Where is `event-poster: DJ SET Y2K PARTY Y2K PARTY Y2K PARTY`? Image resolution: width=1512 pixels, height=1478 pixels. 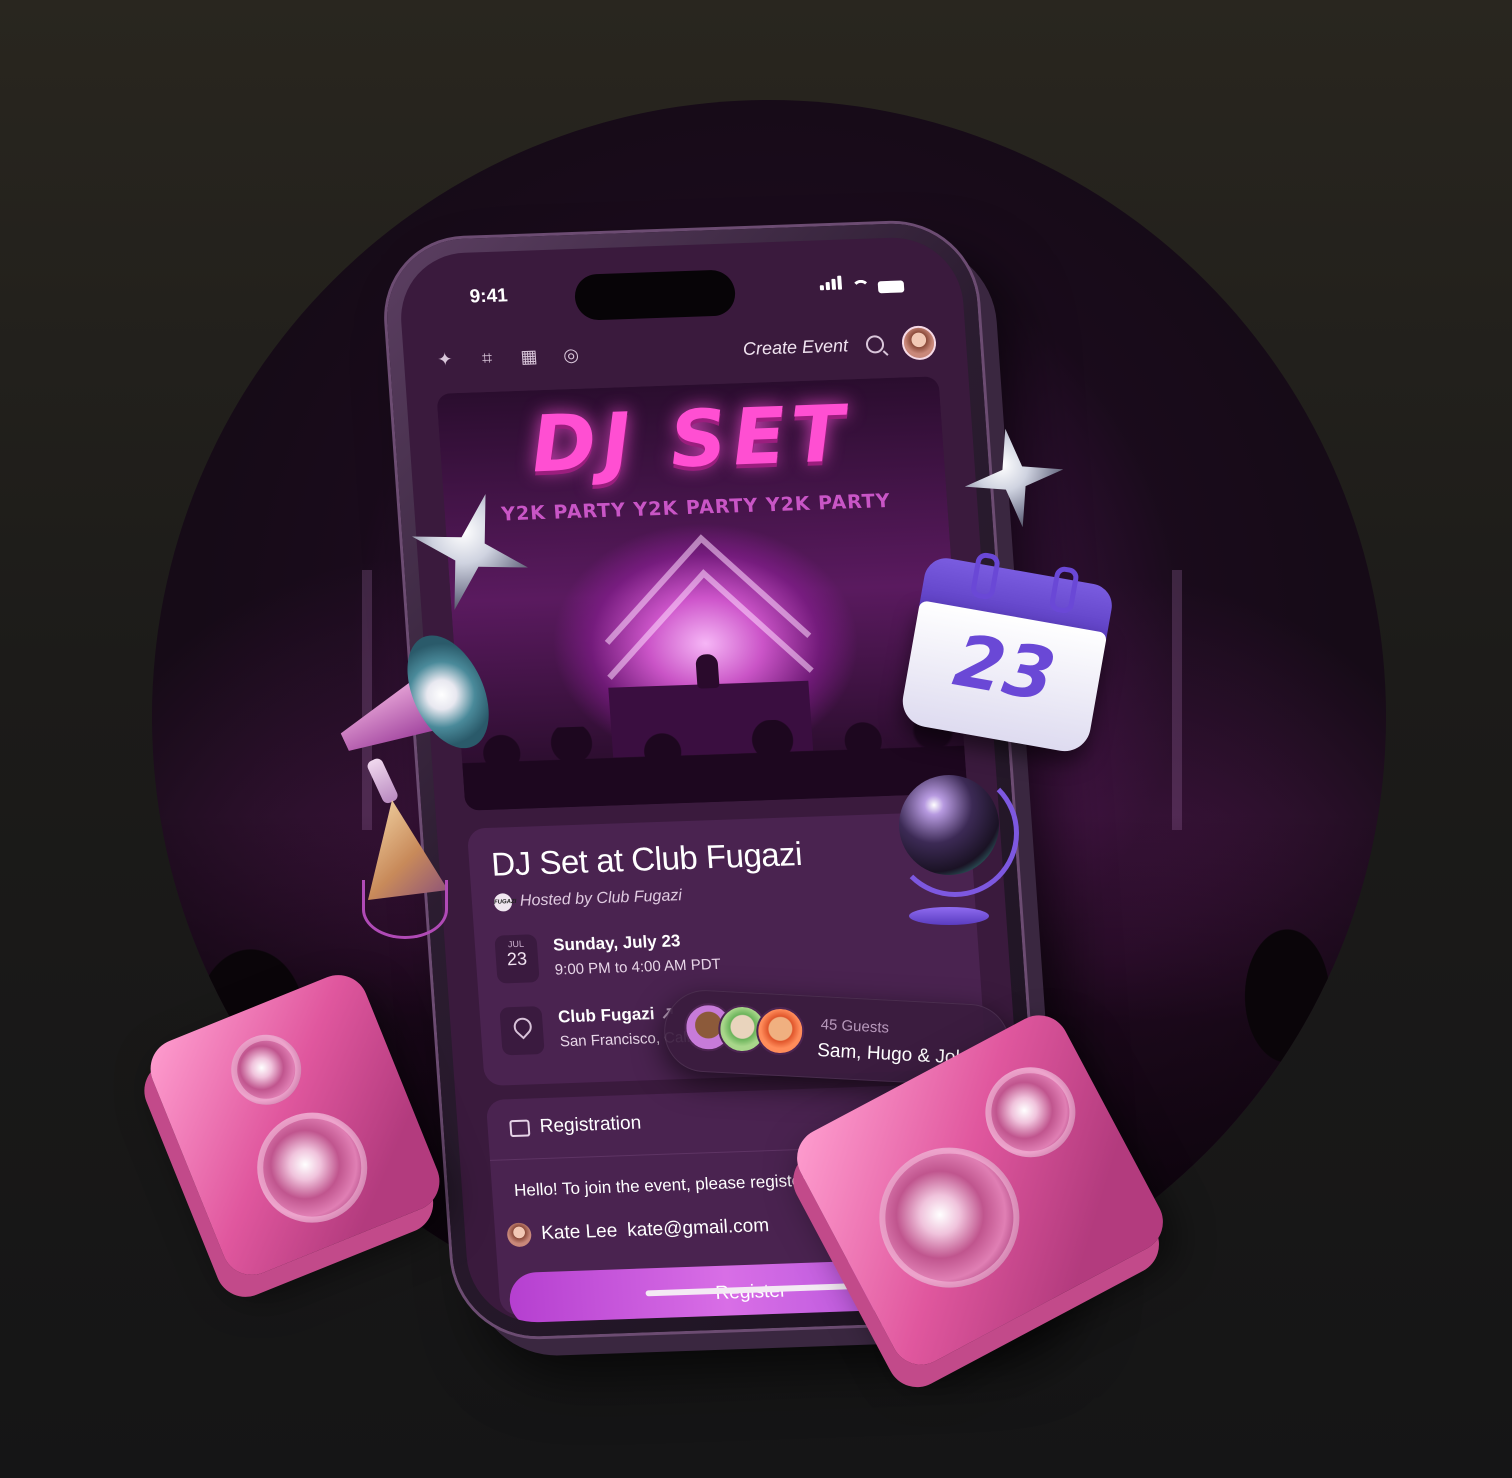 event-poster: DJ SET Y2K PARTY Y2K PARTY Y2K PARTY is located at coordinates (702, 593).